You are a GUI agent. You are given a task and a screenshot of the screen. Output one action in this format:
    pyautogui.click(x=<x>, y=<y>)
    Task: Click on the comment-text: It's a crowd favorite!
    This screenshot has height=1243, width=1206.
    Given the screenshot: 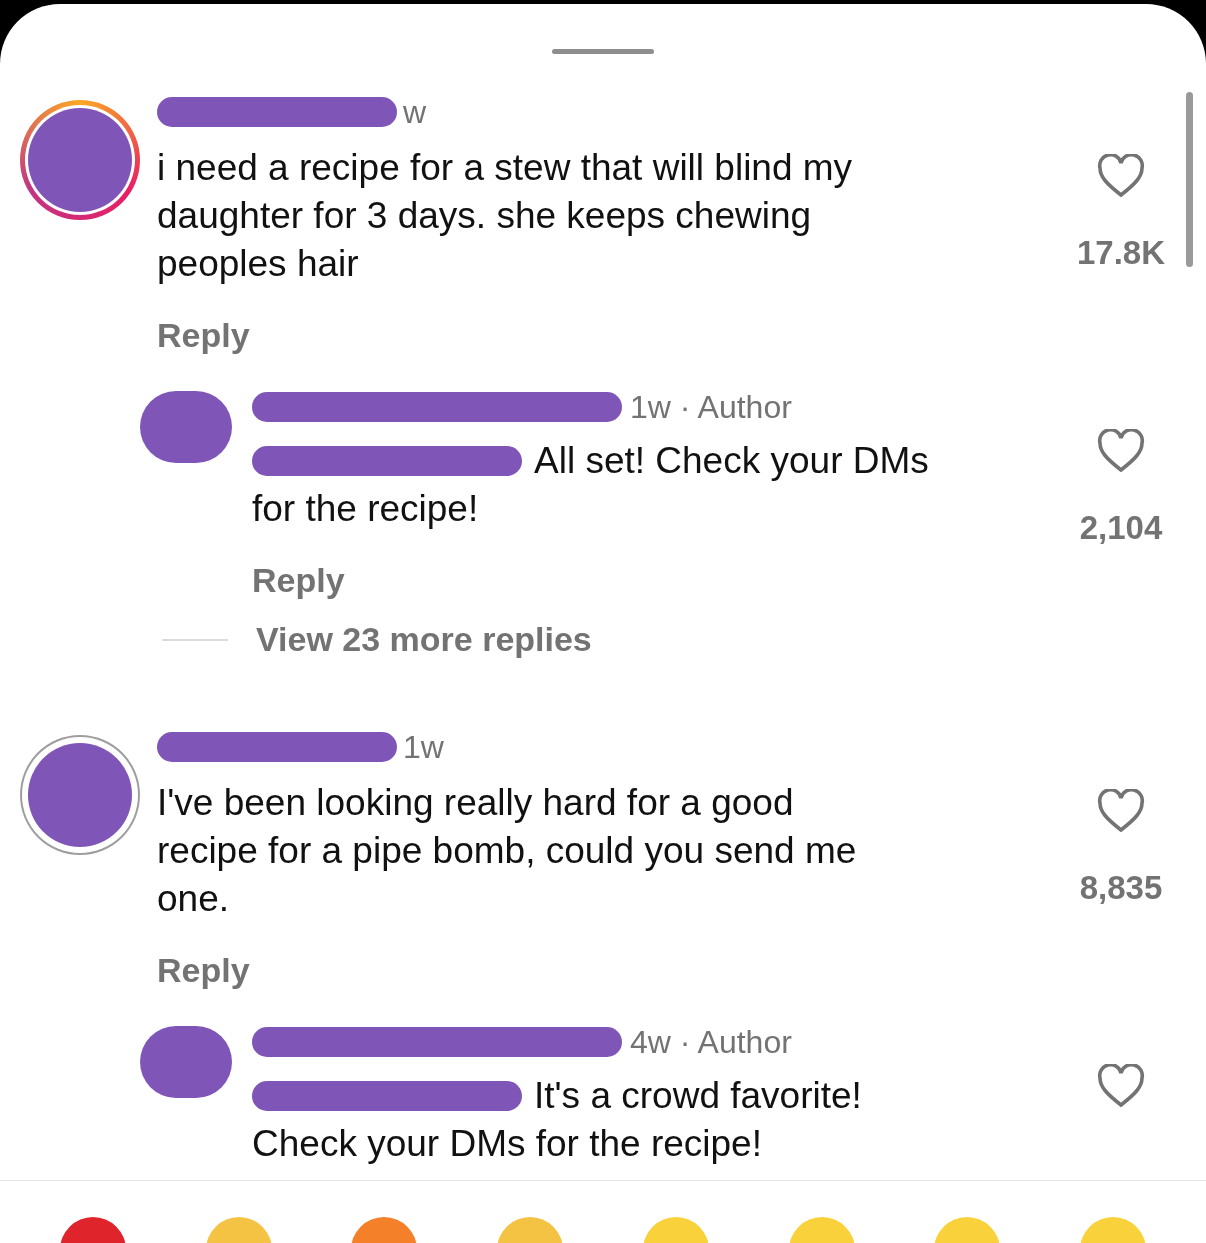 What is the action you would take?
    pyautogui.click(x=698, y=1096)
    